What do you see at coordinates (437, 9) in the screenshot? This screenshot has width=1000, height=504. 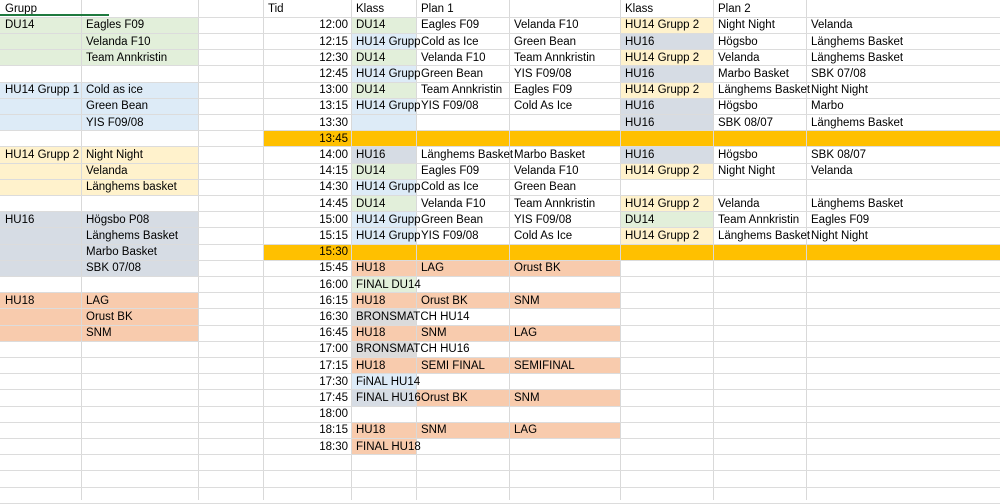 I see `header-plan-1: Plan 1` at bounding box center [437, 9].